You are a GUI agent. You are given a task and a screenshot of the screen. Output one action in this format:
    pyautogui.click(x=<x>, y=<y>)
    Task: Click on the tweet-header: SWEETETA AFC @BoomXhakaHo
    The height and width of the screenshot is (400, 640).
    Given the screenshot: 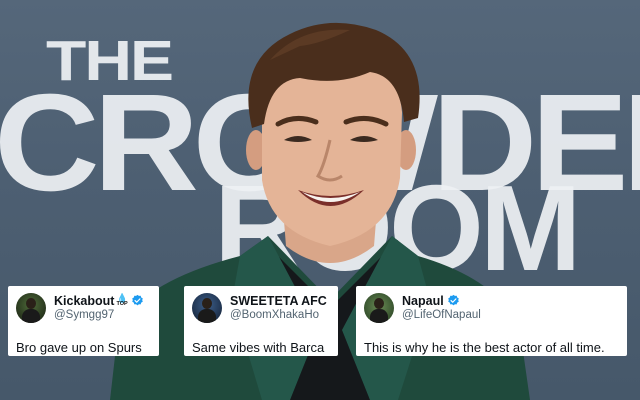 What is the action you would take?
    pyautogui.click(x=261, y=308)
    